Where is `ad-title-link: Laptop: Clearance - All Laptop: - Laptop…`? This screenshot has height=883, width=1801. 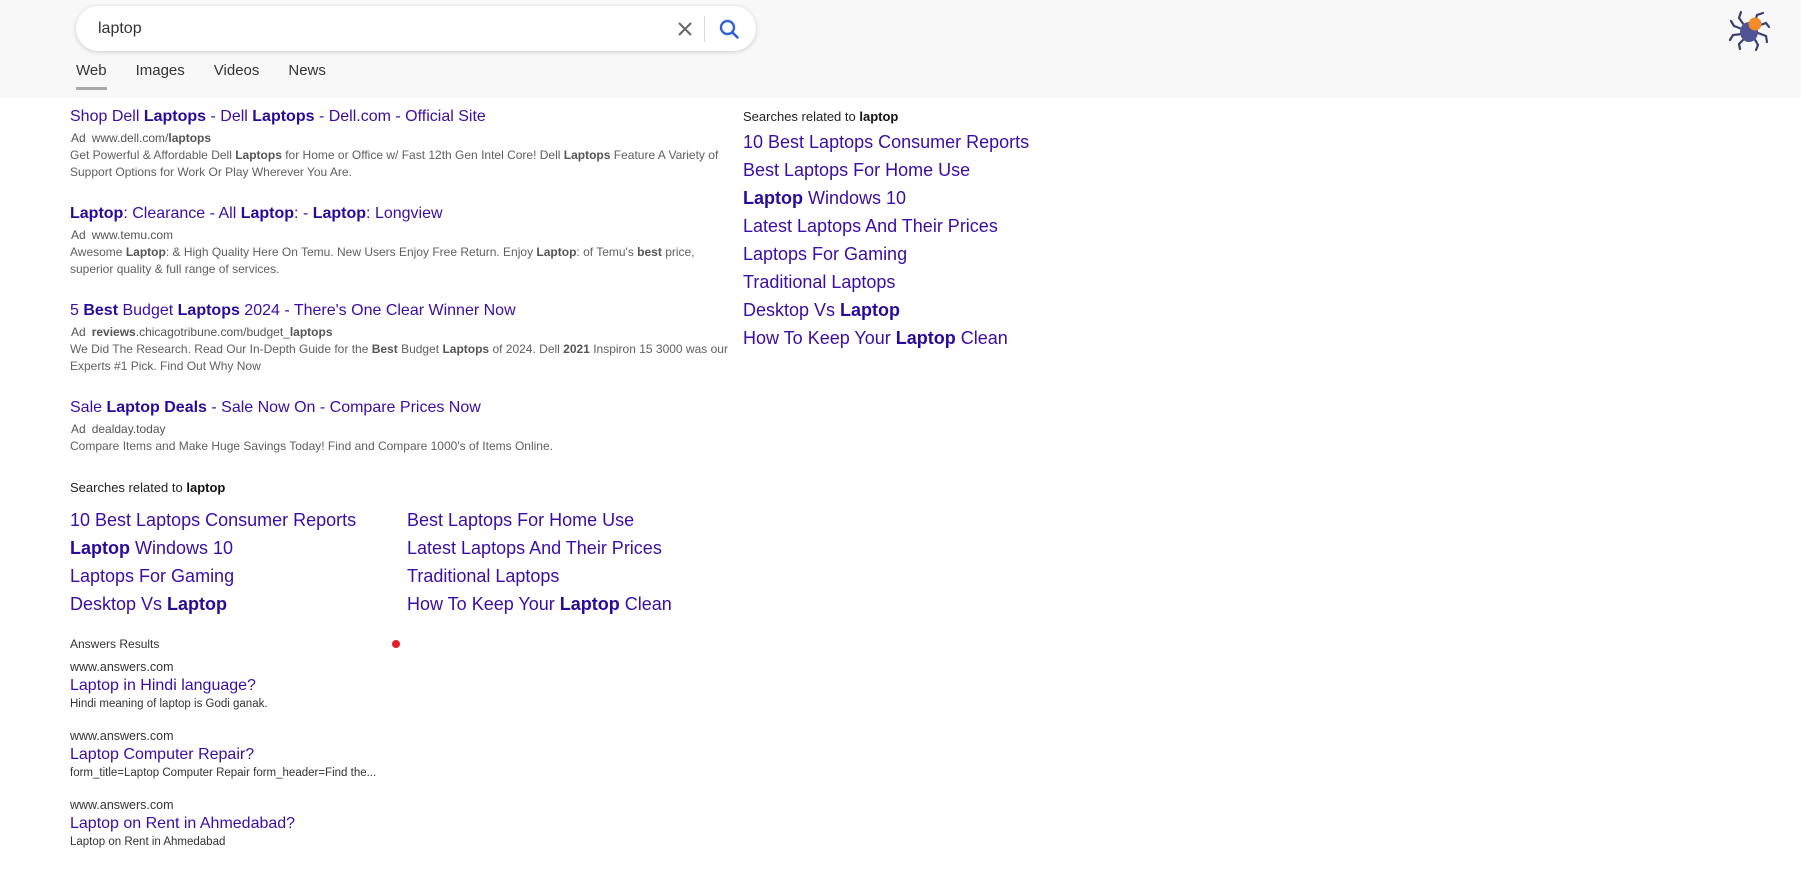 ad-title-link: Laptop: Clearance - All Laptop: - Laptop… is located at coordinates (400, 213).